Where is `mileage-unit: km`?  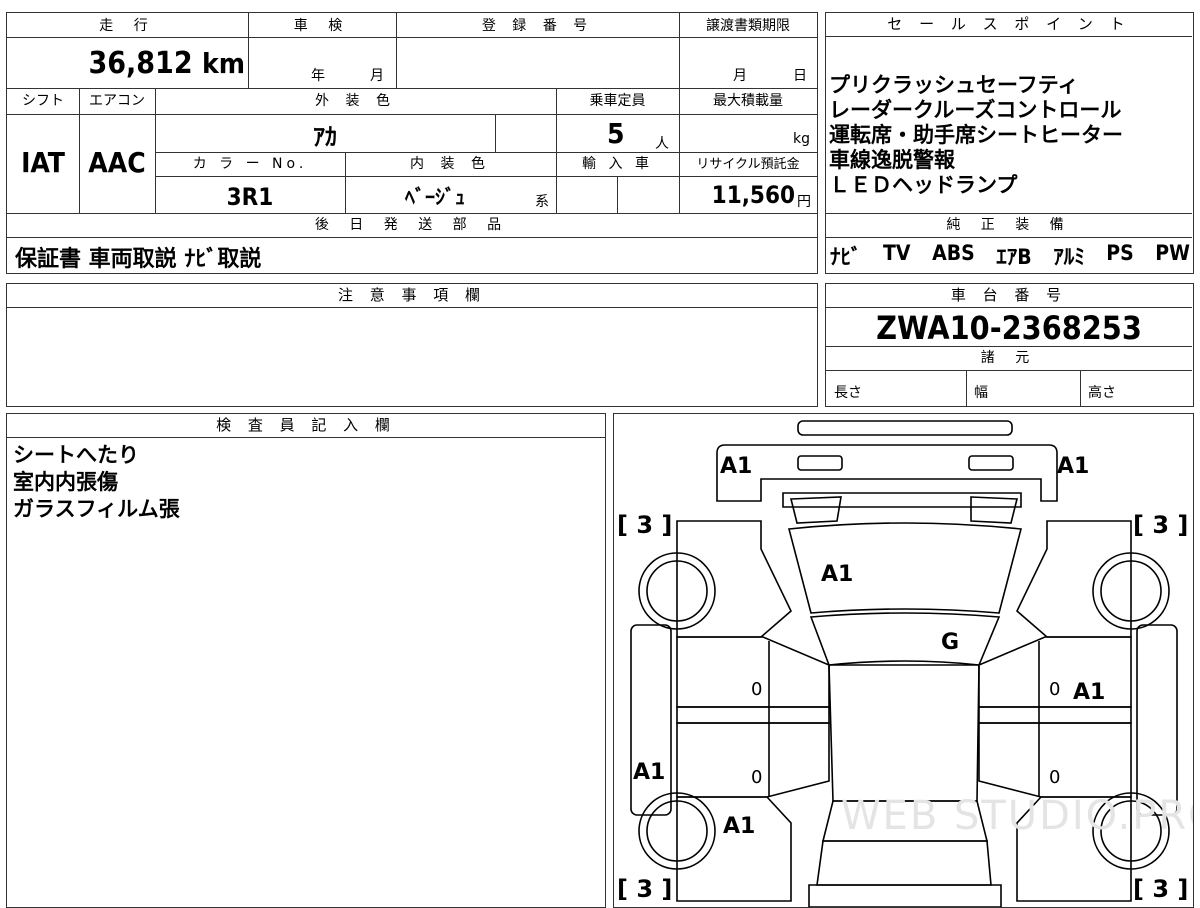
mileage-unit: km is located at coordinates (223, 63).